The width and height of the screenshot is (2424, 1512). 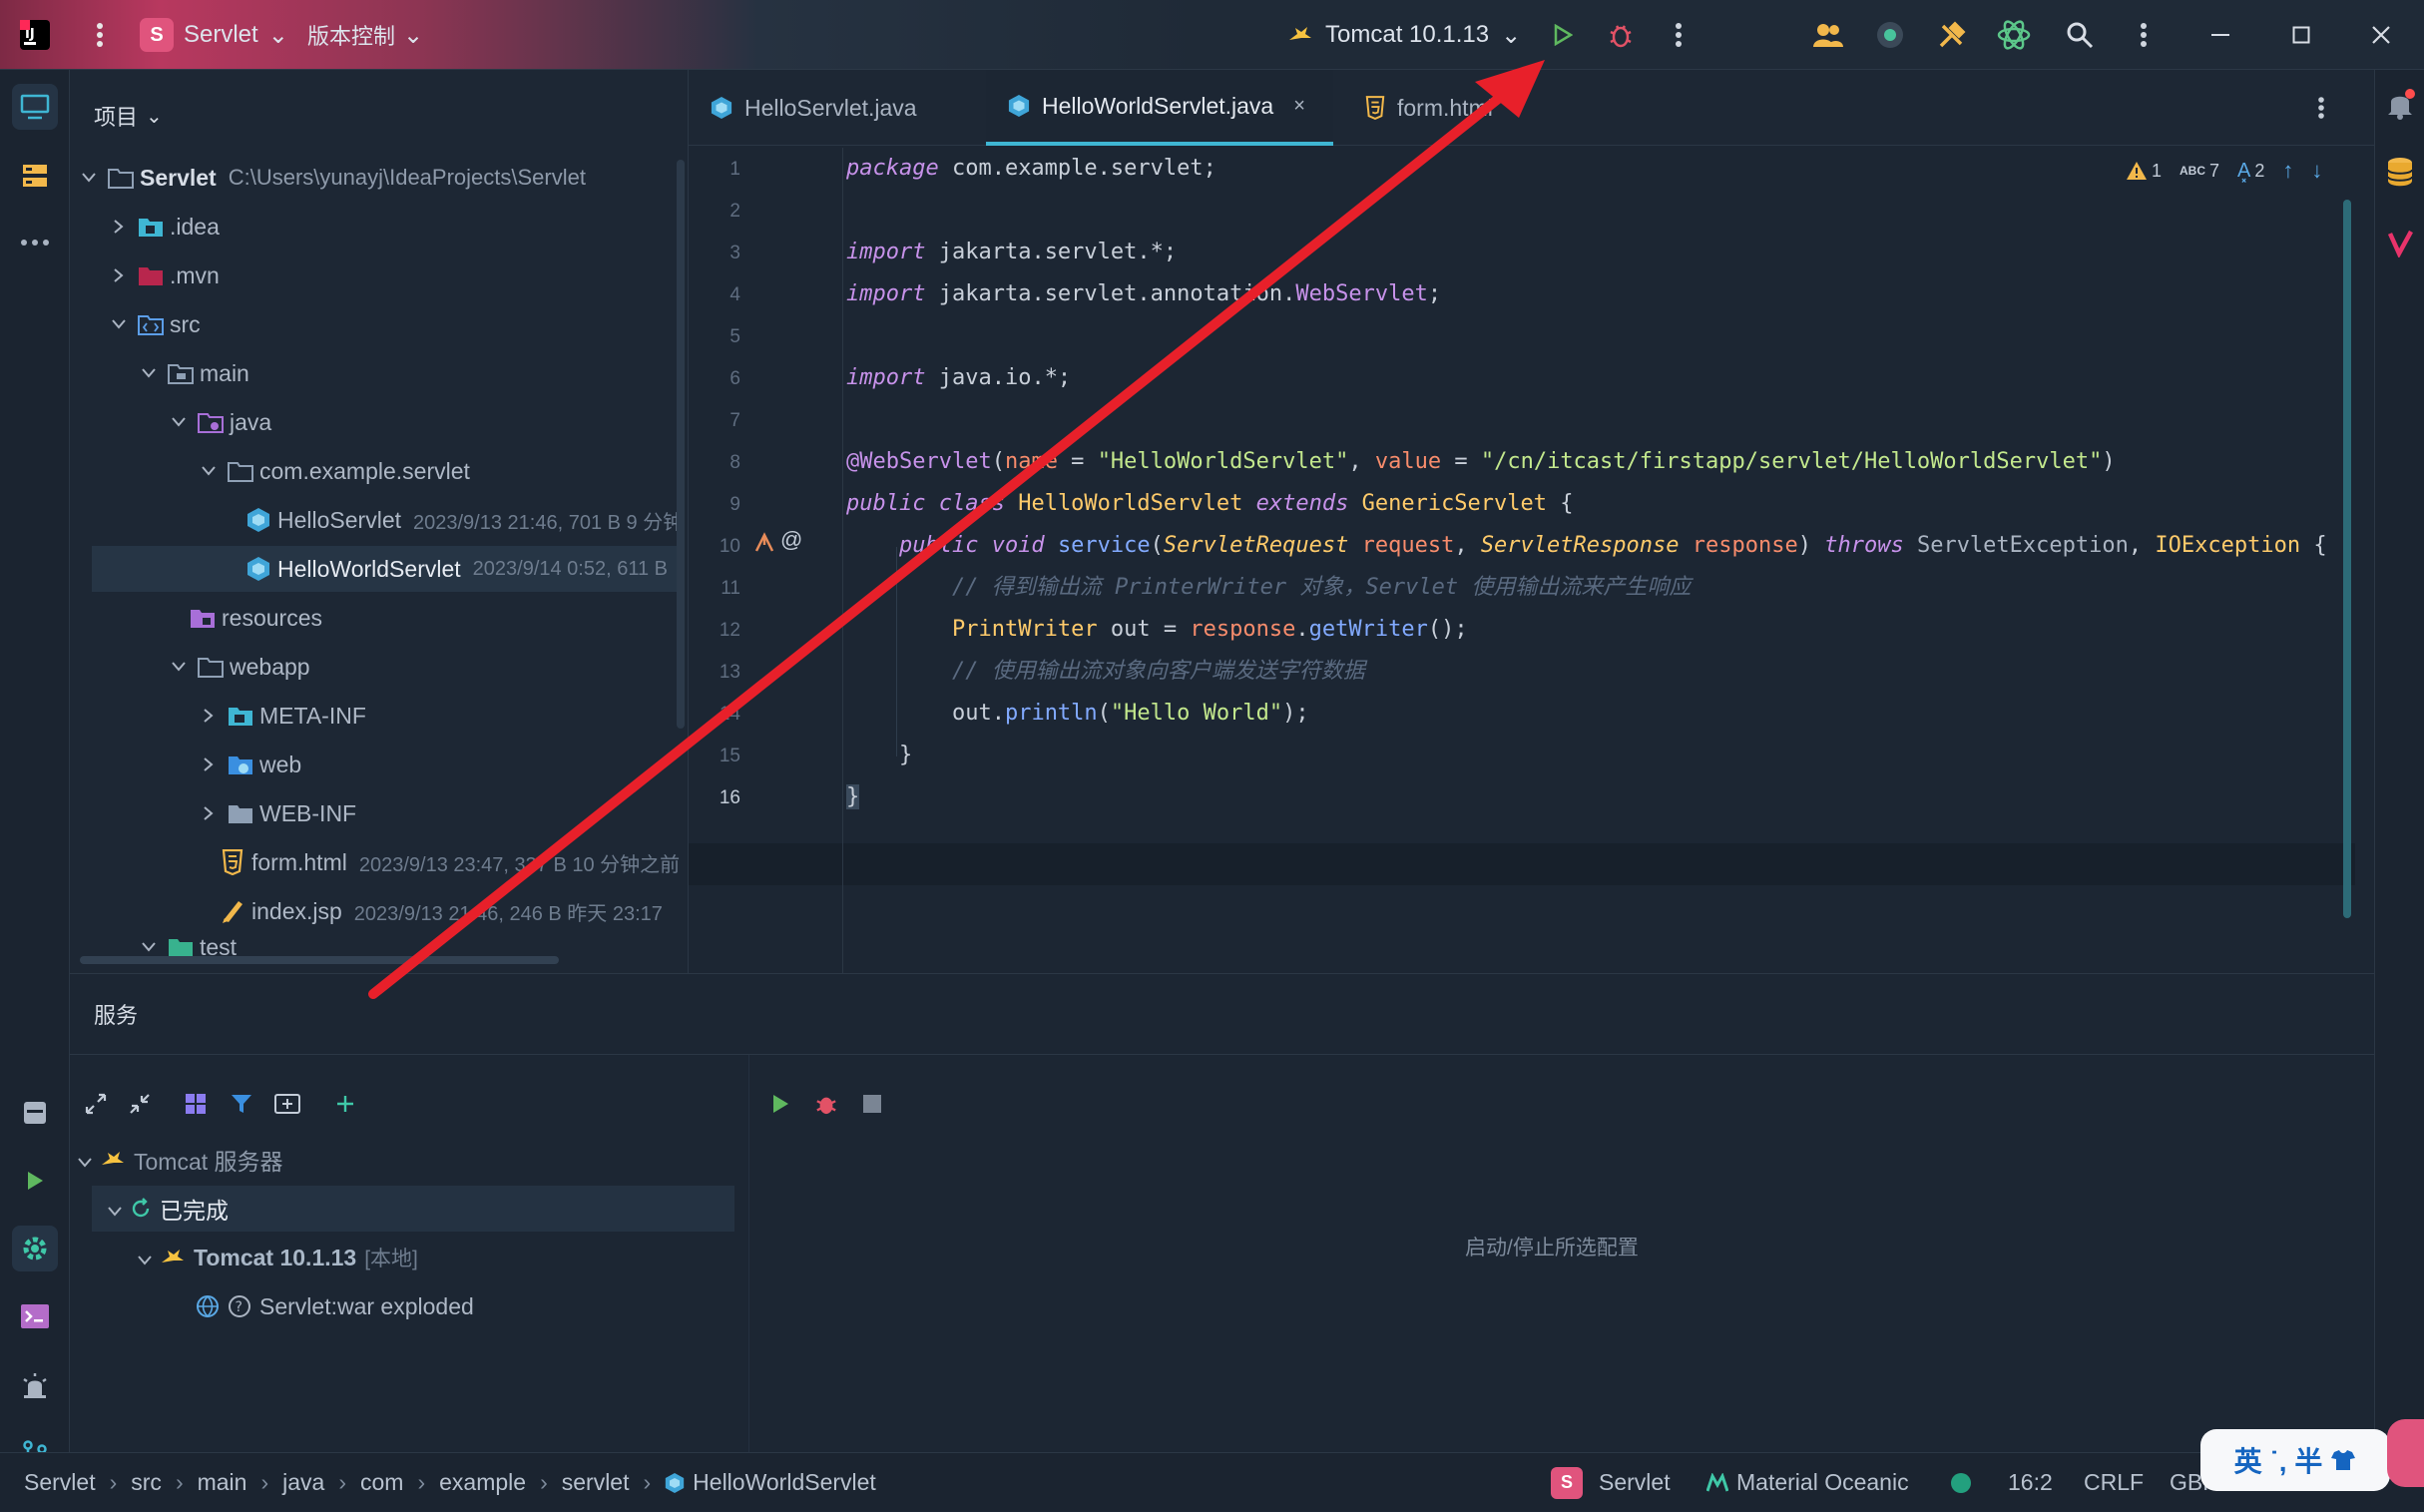 I want to click on status-line-separator: CRLF, so click(x=2114, y=1482).